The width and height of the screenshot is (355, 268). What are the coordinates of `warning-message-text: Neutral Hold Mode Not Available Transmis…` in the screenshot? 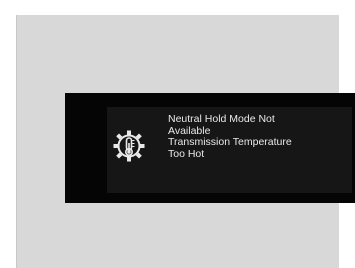 It's located at (260, 137).